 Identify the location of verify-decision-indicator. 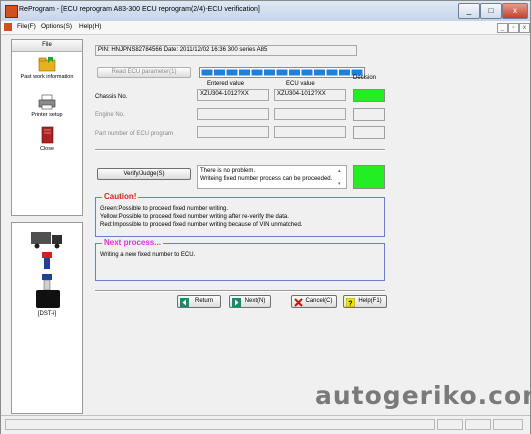
(369, 177).